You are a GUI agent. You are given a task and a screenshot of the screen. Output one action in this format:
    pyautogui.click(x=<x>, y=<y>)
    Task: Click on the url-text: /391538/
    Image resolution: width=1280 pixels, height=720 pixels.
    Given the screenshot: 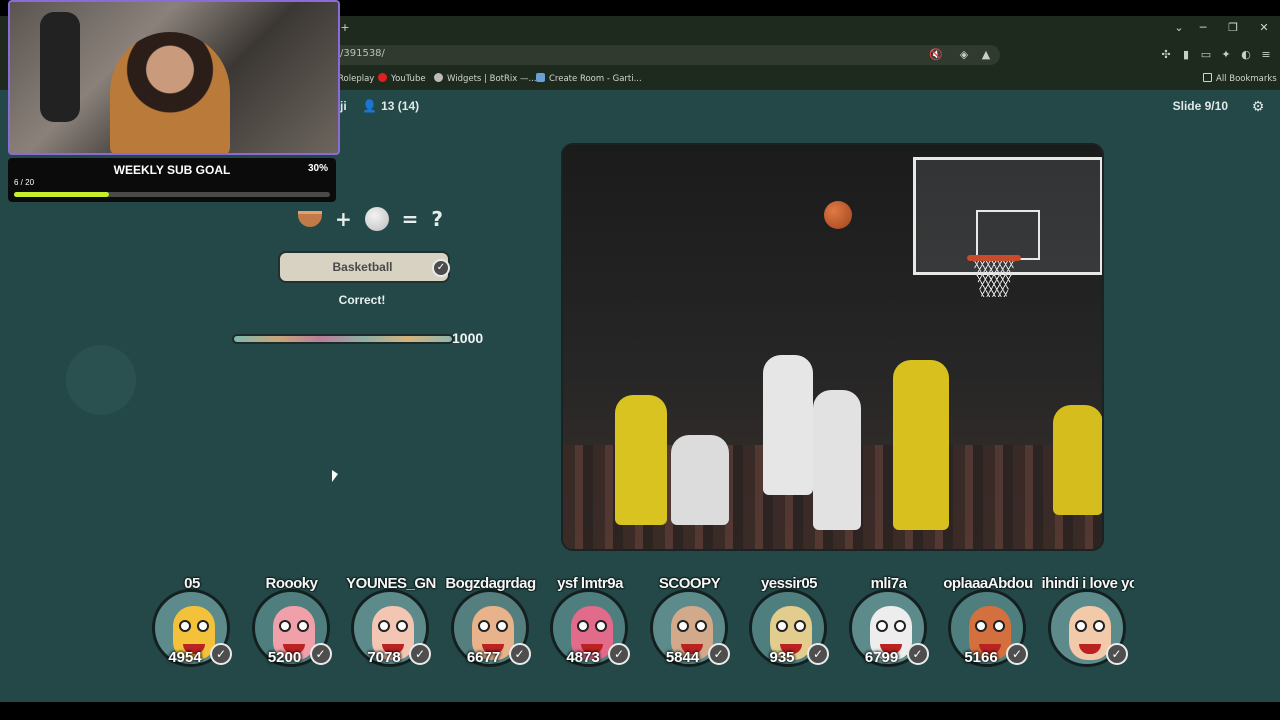 What is the action you would take?
    pyautogui.click(x=362, y=53)
    